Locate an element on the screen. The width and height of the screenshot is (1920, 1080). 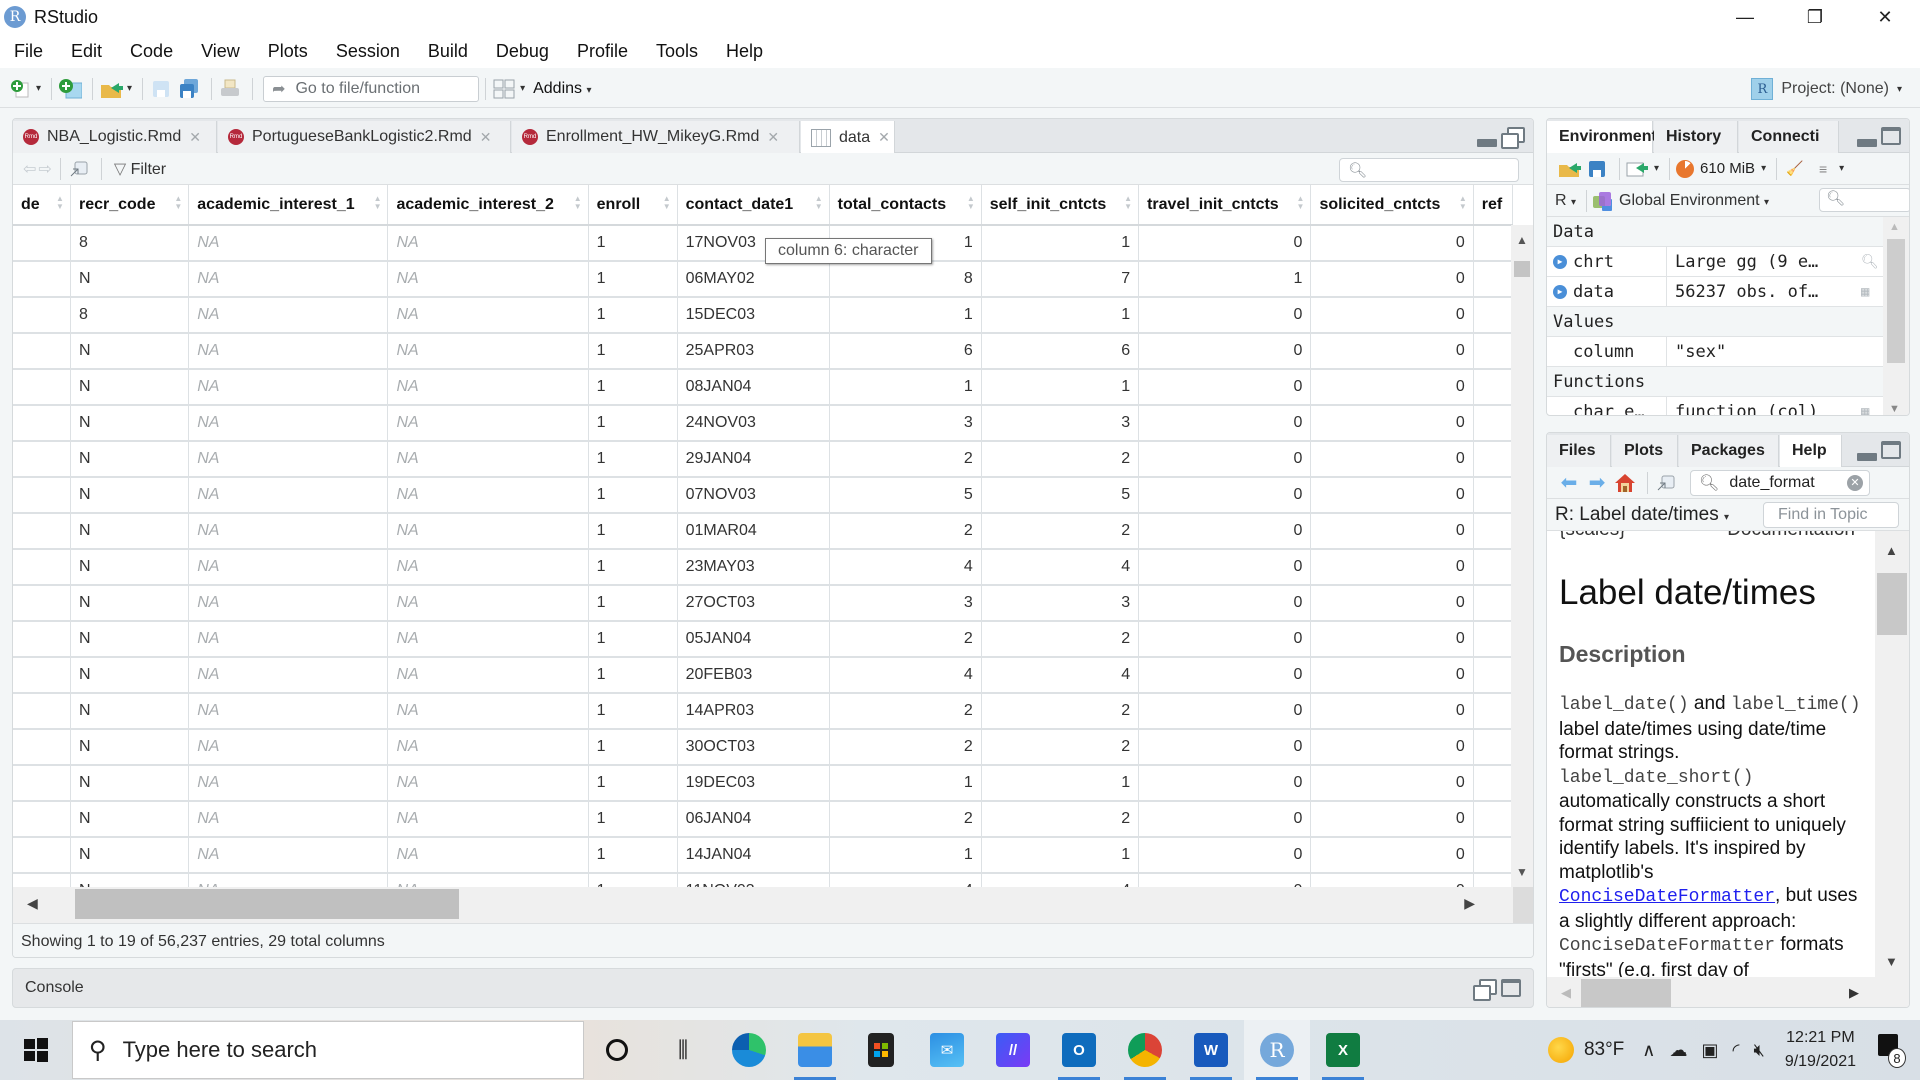
table-cell: 05JAN04 is located at coordinates (753, 639).